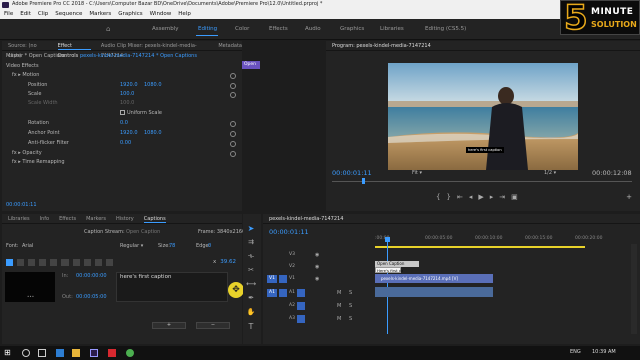  I want to click on source-patch-v1: V1, so click(272, 279).